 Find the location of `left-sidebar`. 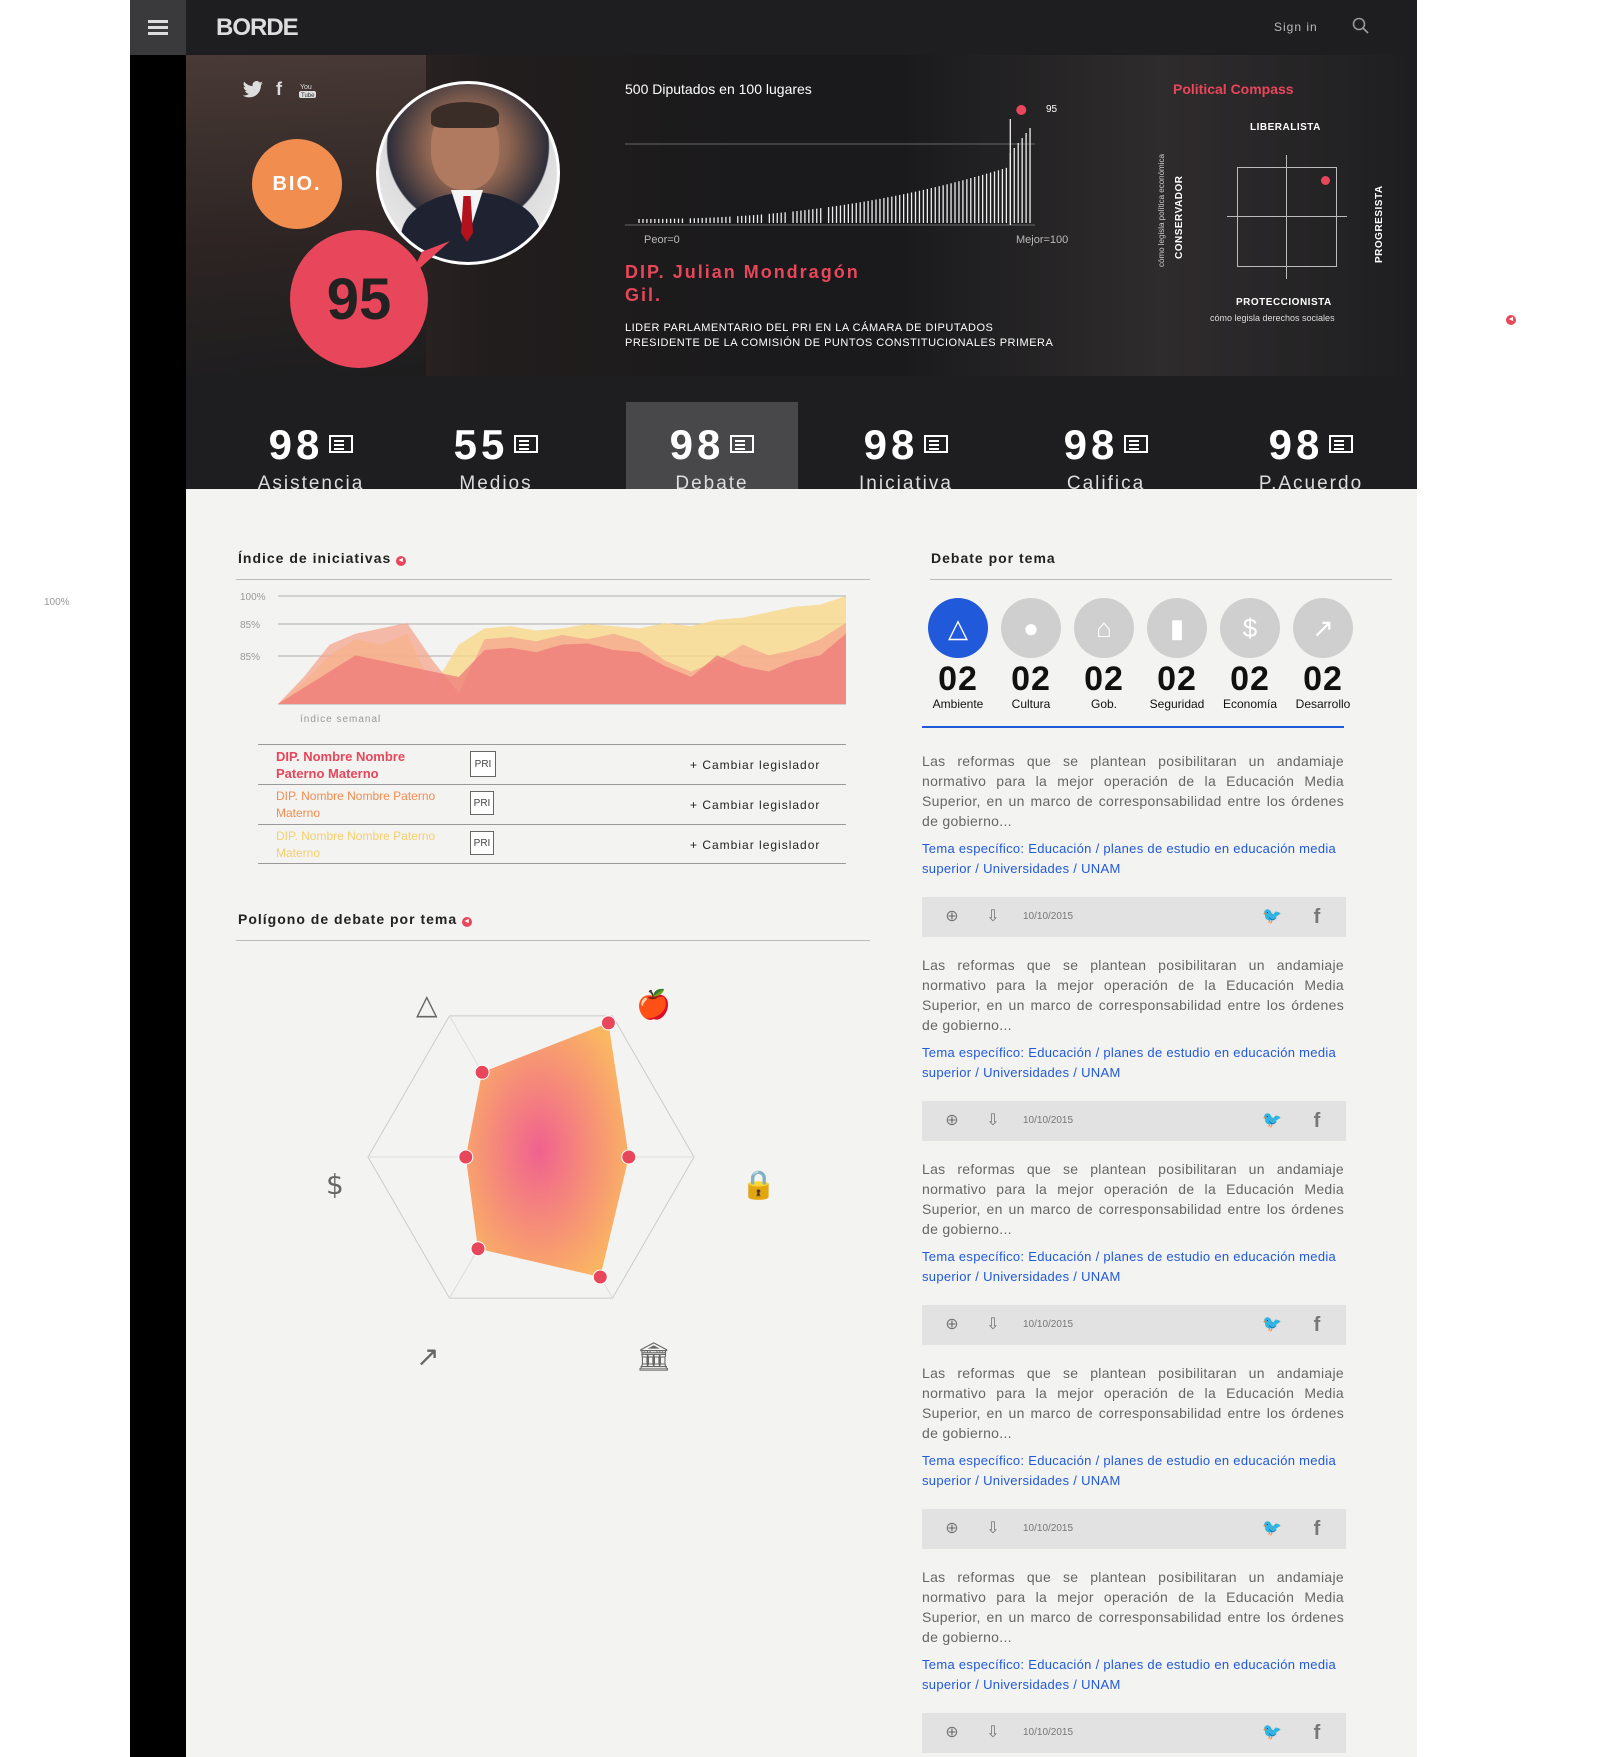

left-sidebar is located at coordinates (158, 878).